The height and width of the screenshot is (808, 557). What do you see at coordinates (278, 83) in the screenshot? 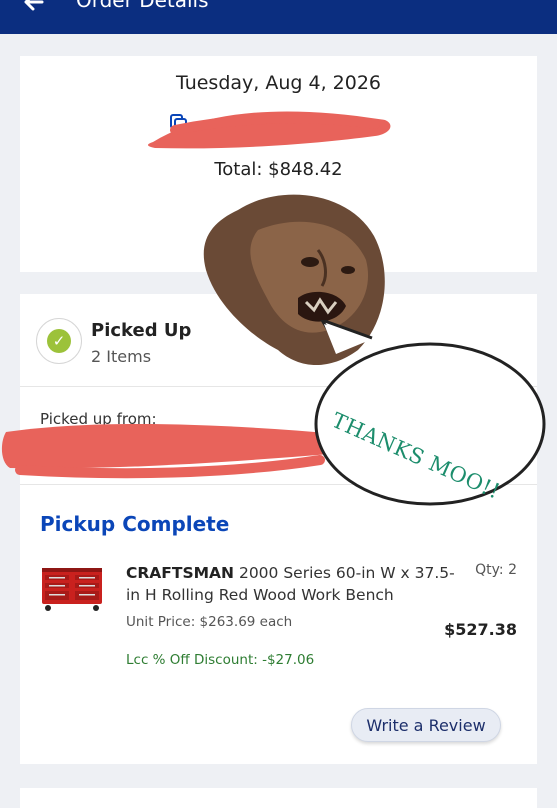
I see `order-date: Tuesday, Aug 4, 2026` at bounding box center [278, 83].